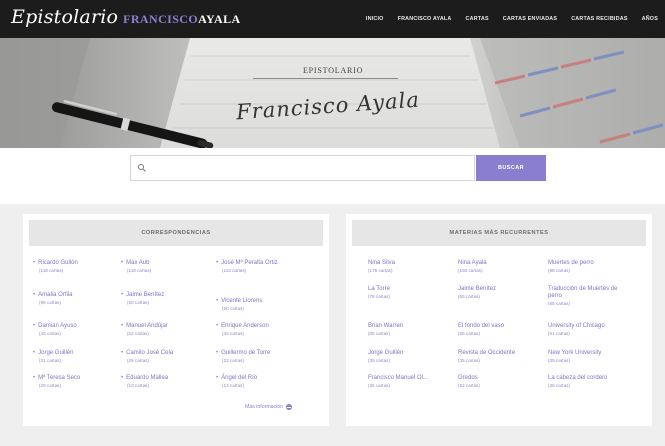 This screenshot has width=665, height=446. I want to click on minus-circle-icon, so click(289, 407).